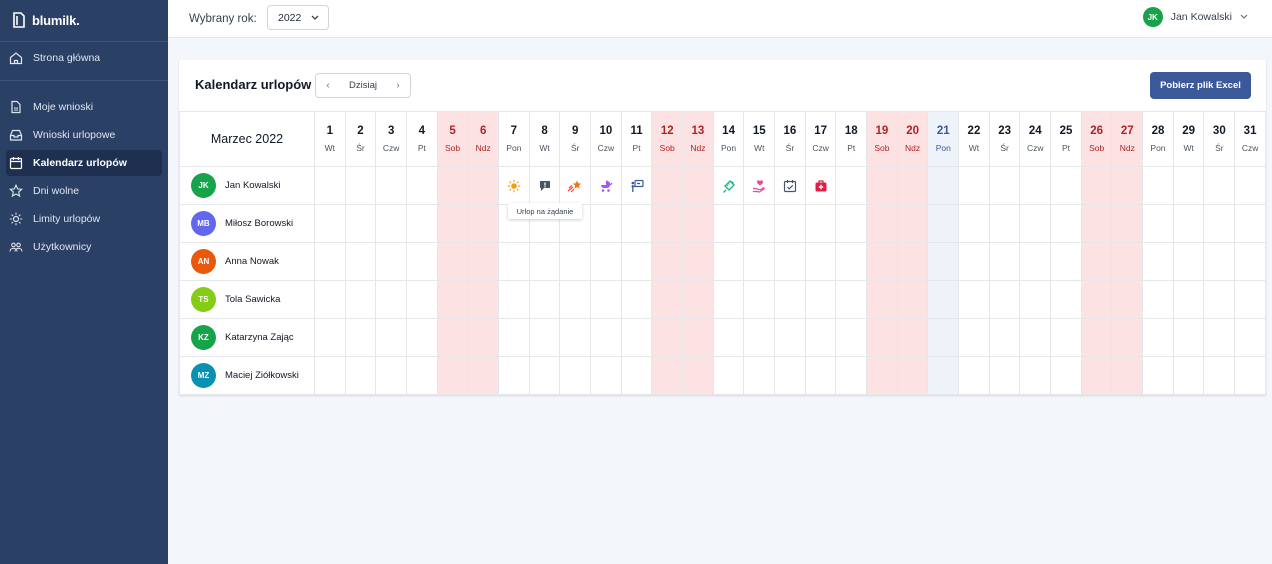 The width and height of the screenshot is (1272, 564). Describe the element at coordinates (84, 135) in the screenshot. I see `sidebar-item-wnioski-urlopowe: Wnioski urlopowe` at that location.